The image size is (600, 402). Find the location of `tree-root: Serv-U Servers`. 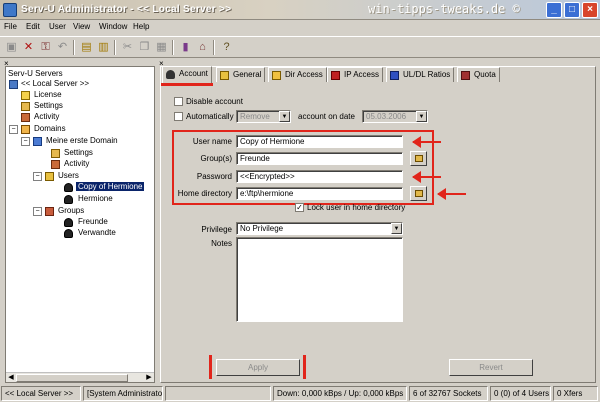

tree-root: Serv-U Servers is located at coordinates (35, 73).